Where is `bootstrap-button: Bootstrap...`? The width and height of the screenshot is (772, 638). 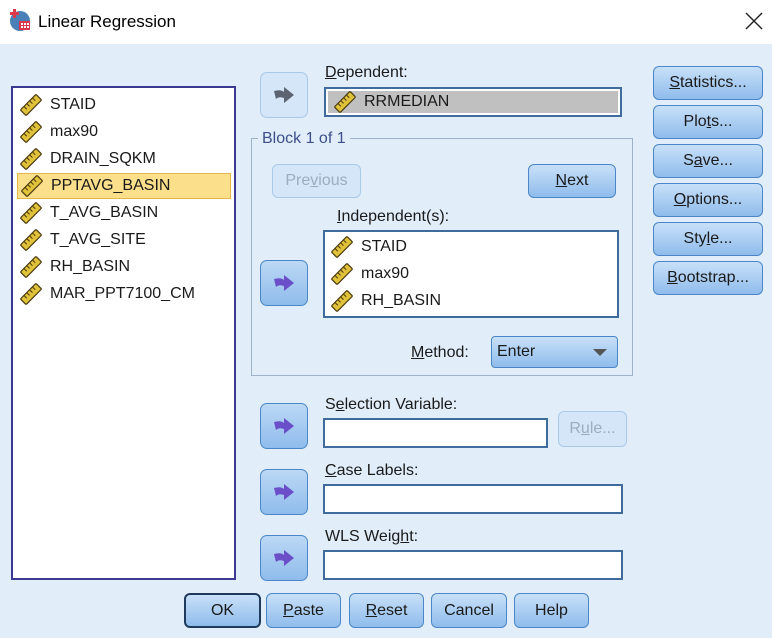 bootstrap-button: Bootstrap... is located at coordinates (708, 278).